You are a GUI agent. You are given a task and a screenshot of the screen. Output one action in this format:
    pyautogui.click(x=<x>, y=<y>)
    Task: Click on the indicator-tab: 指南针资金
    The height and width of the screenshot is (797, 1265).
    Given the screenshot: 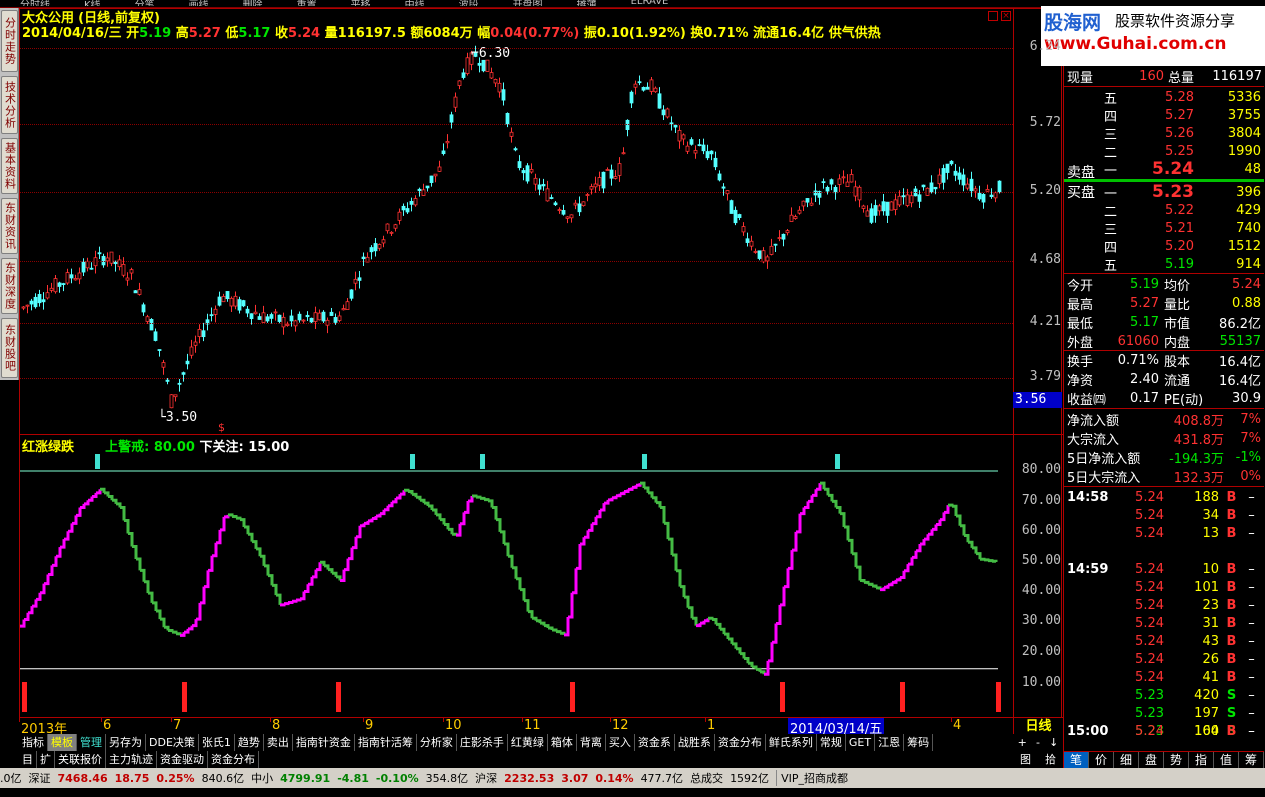 What is the action you would take?
    pyautogui.click(x=324, y=742)
    